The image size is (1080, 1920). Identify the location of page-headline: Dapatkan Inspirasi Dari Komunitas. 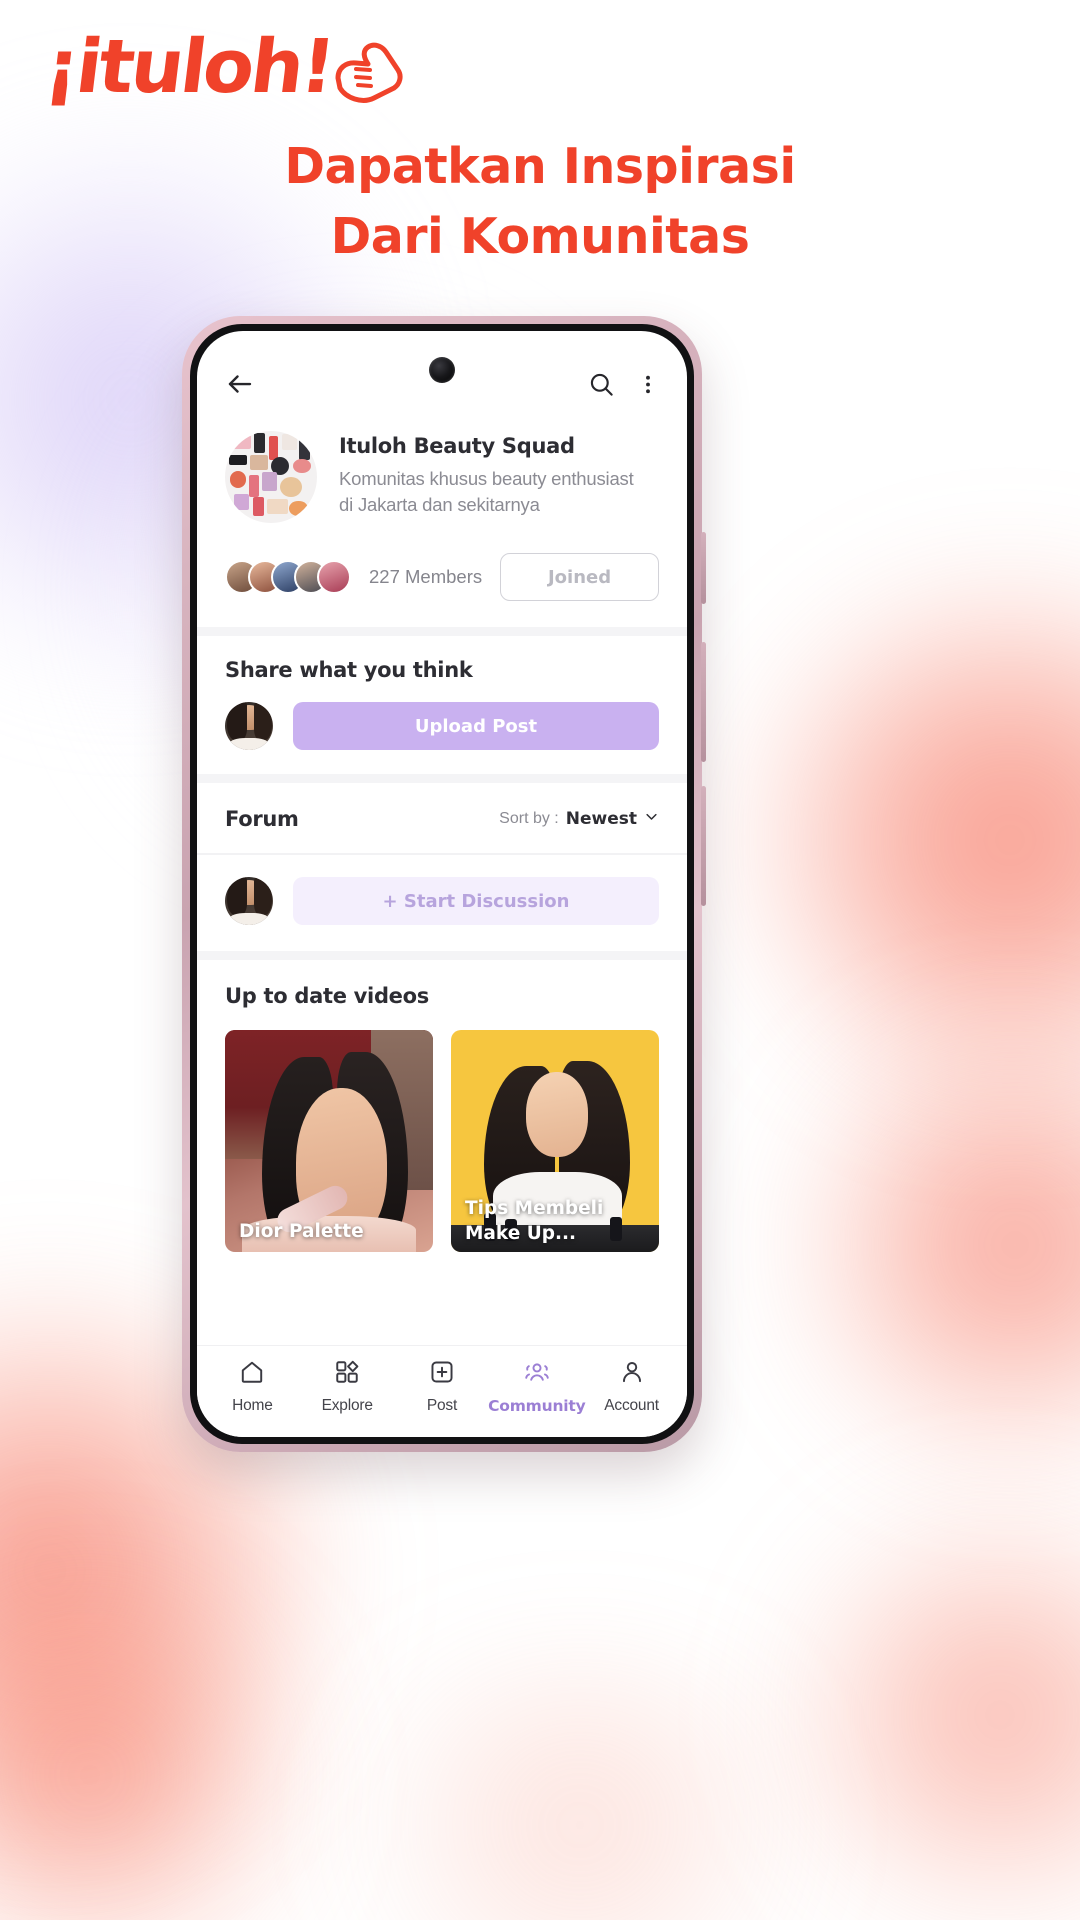
(540, 201).